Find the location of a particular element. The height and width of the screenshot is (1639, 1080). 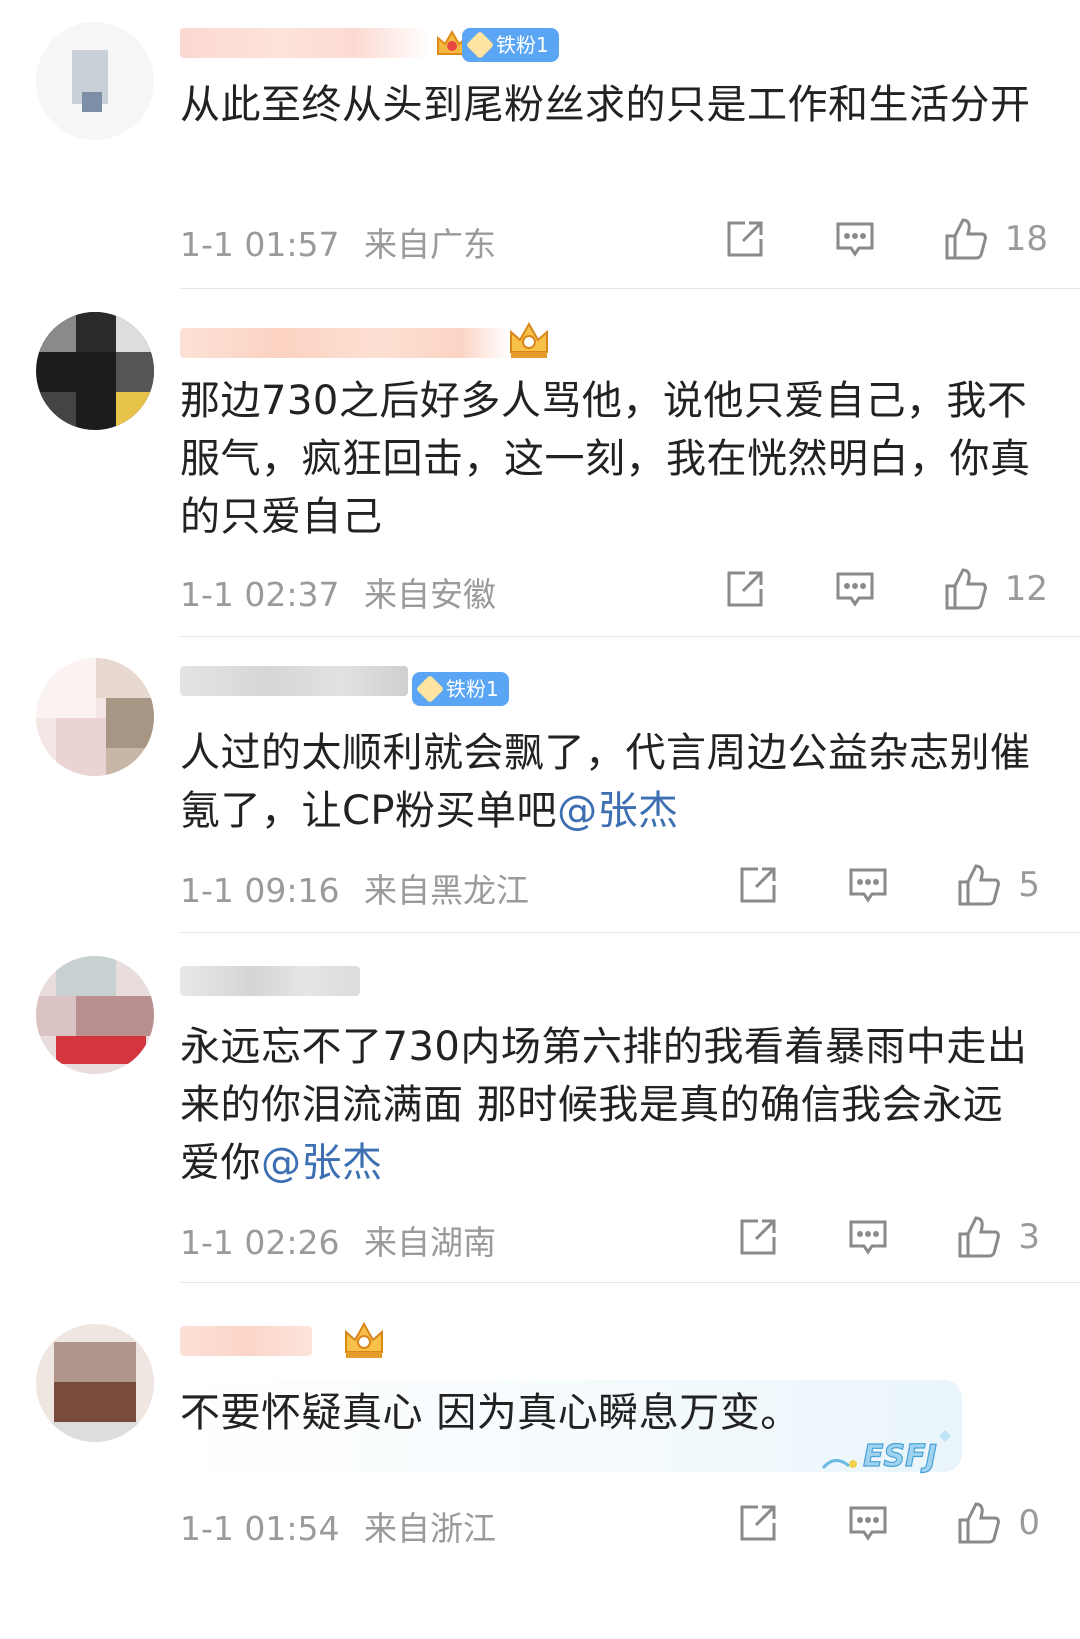

bubble-sticker: ESFJ is located at coordinates (895, 1450).